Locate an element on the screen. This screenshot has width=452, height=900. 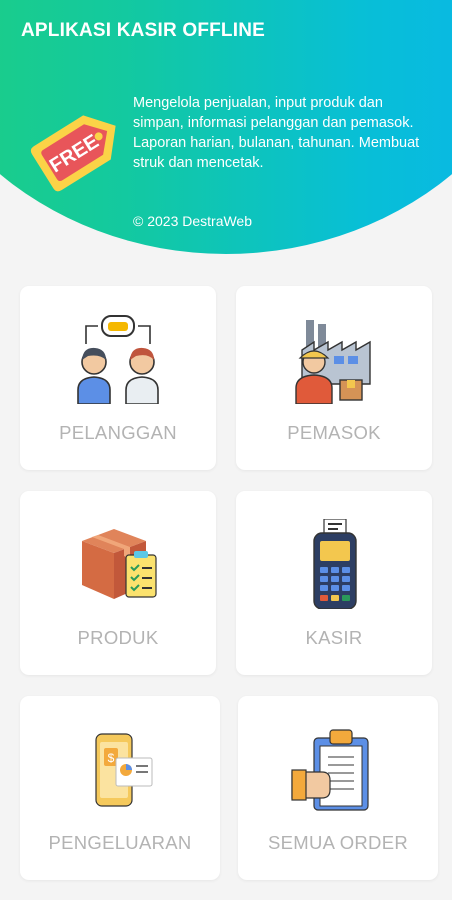
menu-label-semua-order: SEMUA ORDER is located at coordinates (338, 842).